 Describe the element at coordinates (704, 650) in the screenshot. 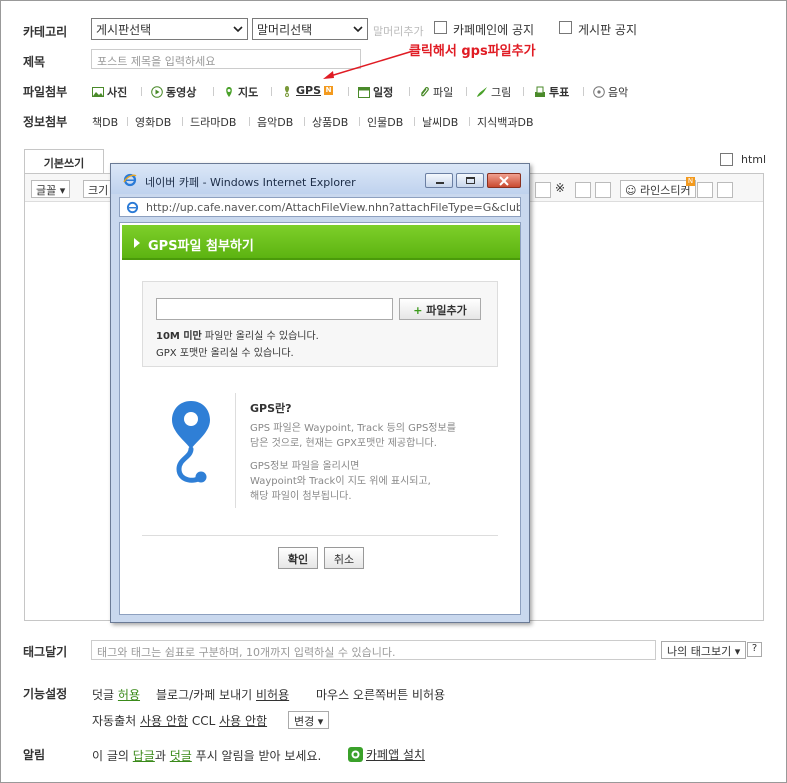

I see `my-tags-button: 나의 태그보기 ▾` at that location.